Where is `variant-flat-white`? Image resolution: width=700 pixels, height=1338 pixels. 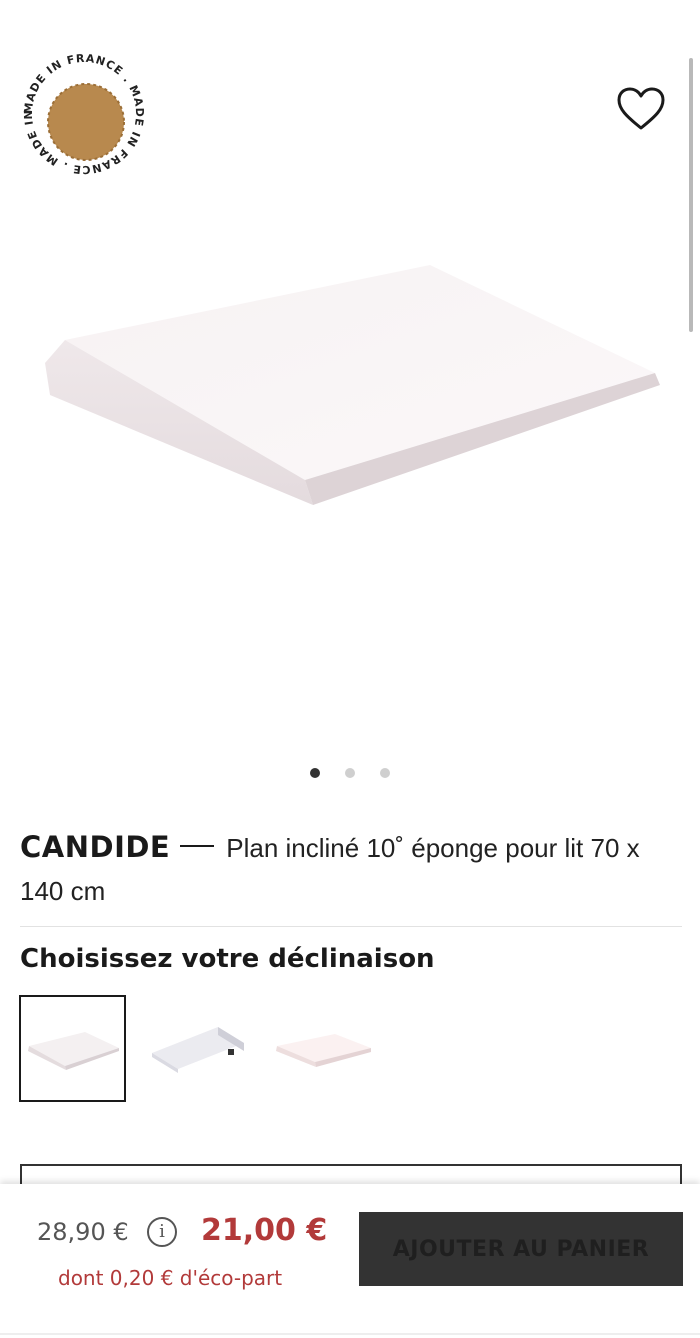 variant-flat-white is located at coordinates (72, 1048).